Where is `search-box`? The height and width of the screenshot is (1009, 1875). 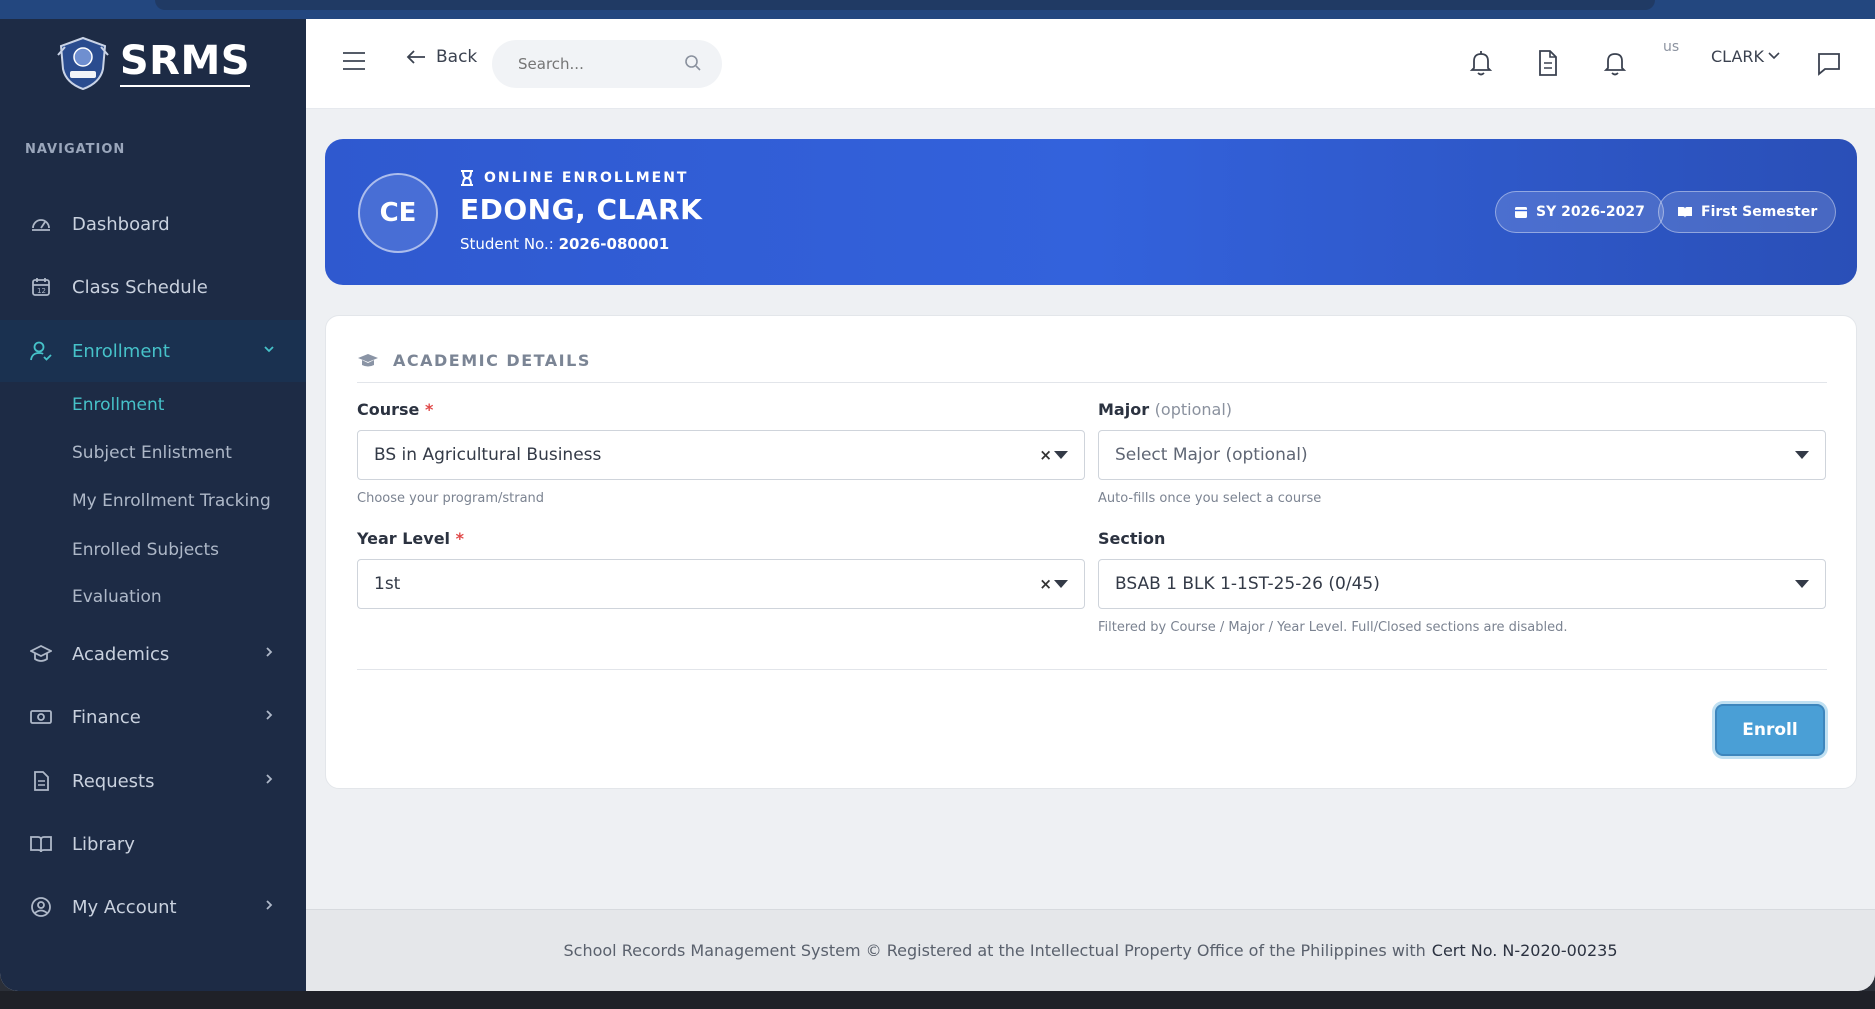 search-box is located at coordinates (607, 64).